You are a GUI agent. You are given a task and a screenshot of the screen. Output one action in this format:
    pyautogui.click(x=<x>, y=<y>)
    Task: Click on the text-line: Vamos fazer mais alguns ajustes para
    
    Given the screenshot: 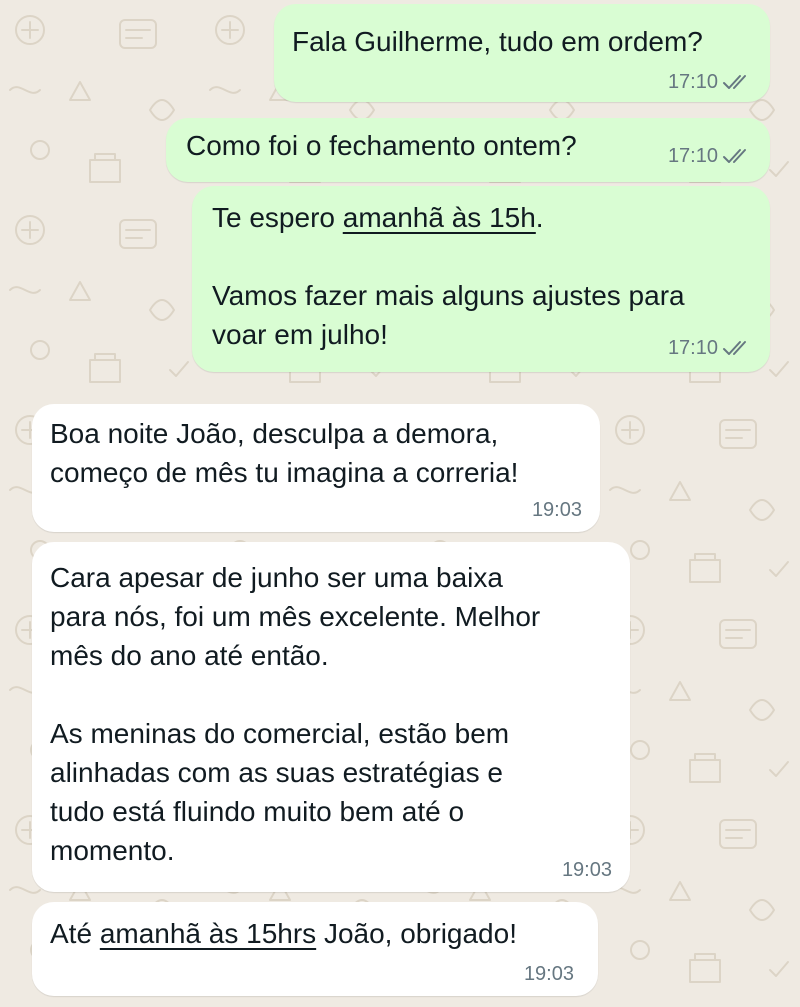 What is the action you would take?
    pyautogui.click(x=448, y=295)
    